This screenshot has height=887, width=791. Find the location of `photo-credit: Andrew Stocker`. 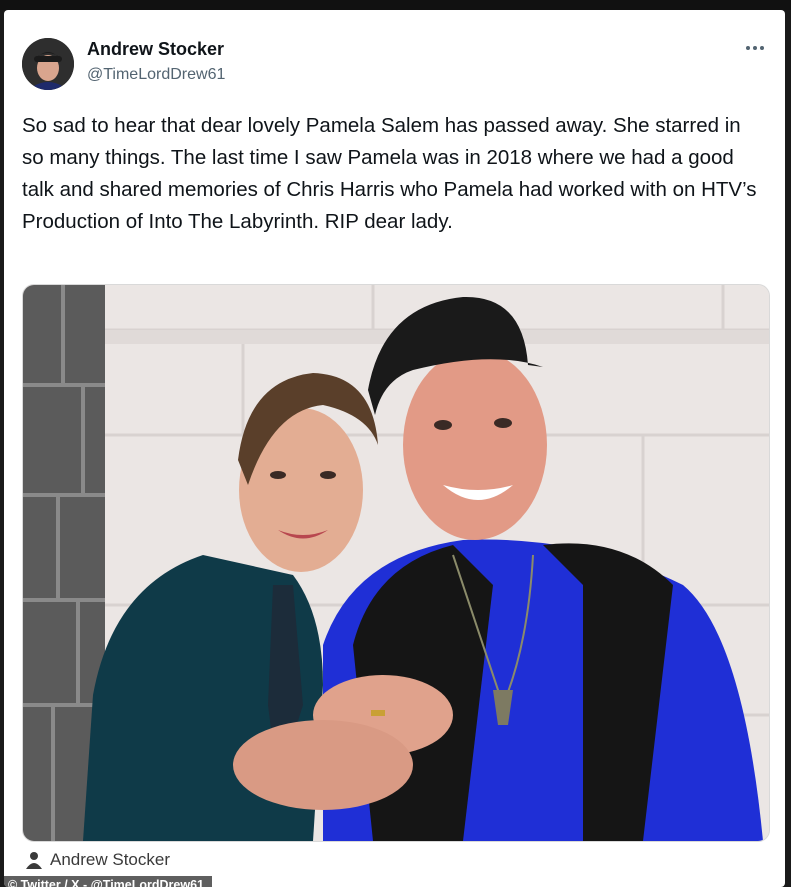

photo-credit: Andrew Stocker is located at coordinates (98, 860).